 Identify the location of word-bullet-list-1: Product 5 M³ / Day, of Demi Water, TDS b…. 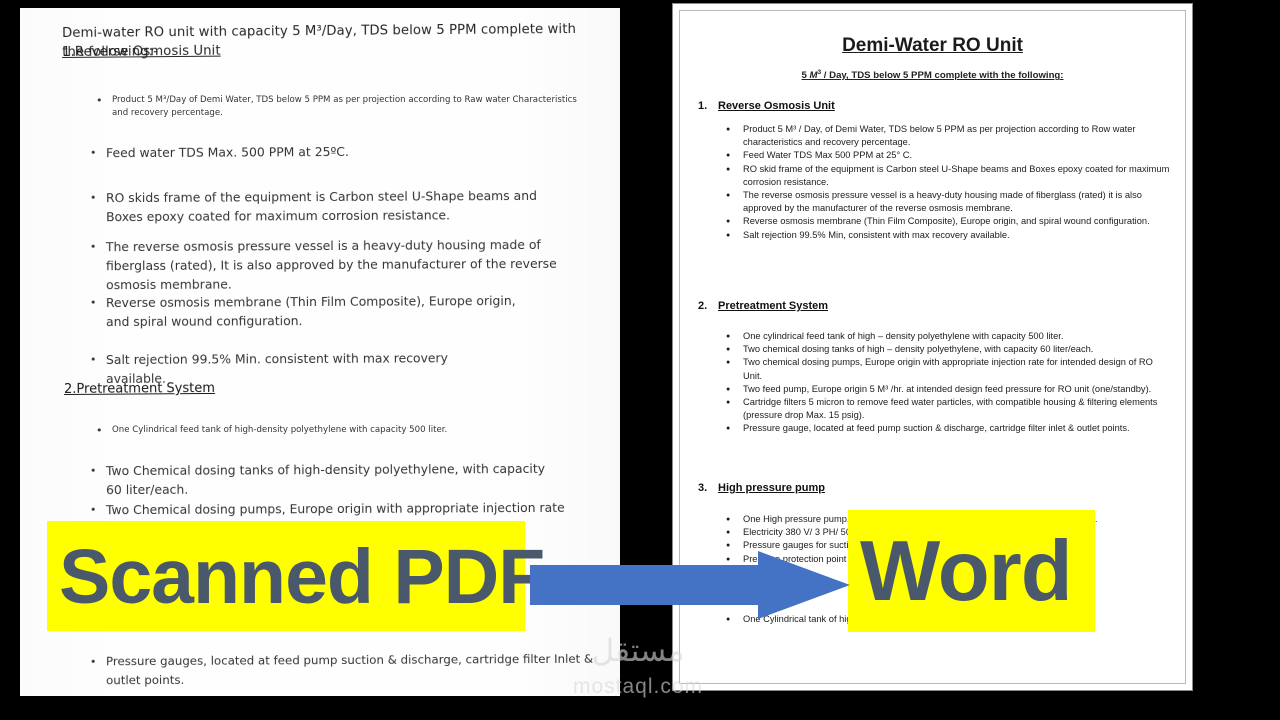
(948, 182).